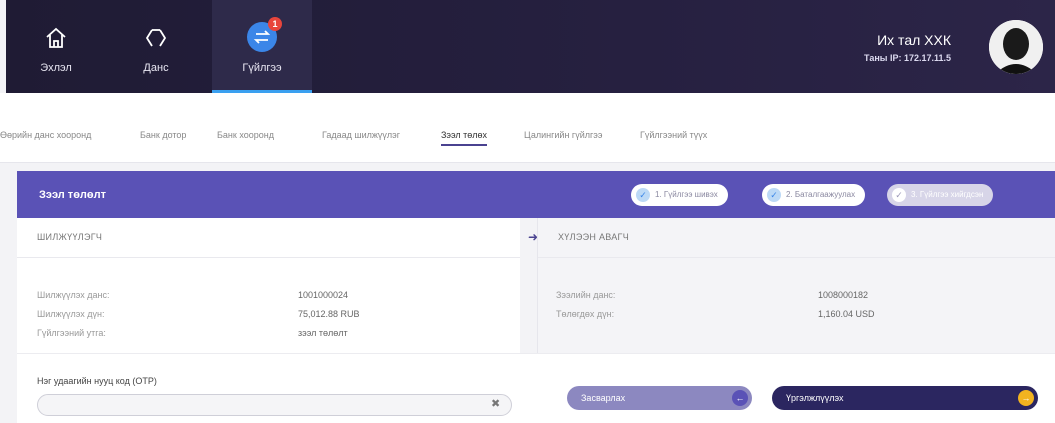  What do you see at coordinates (56, 37) in the screenshot?
I see `home-icon` at bounding box center [56, 37].